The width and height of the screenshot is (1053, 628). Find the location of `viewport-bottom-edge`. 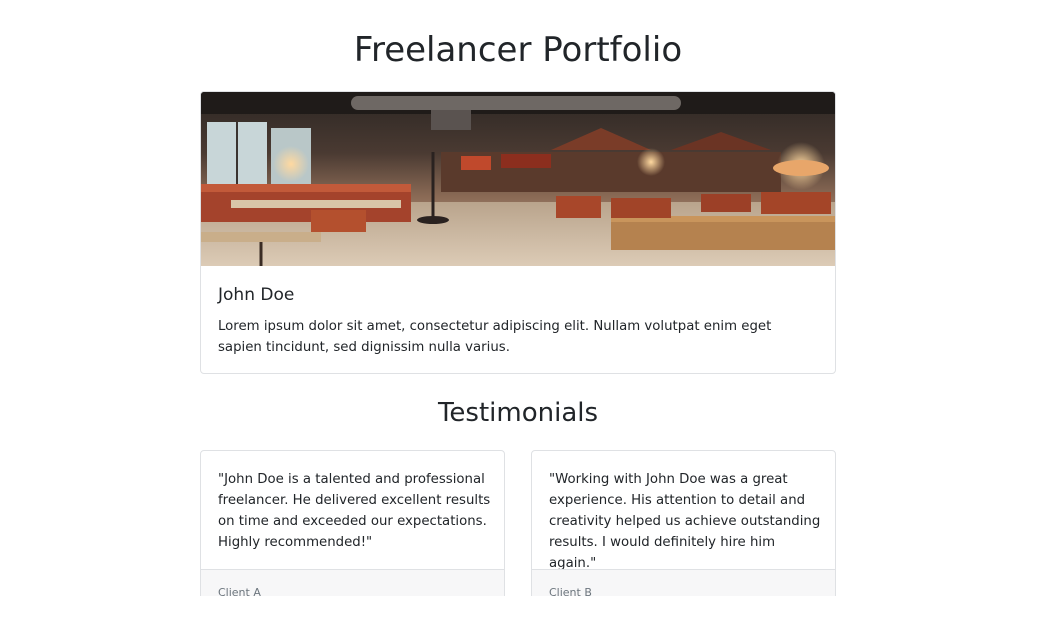

viewport-bottom-edge is located at coordinates (526, 612).